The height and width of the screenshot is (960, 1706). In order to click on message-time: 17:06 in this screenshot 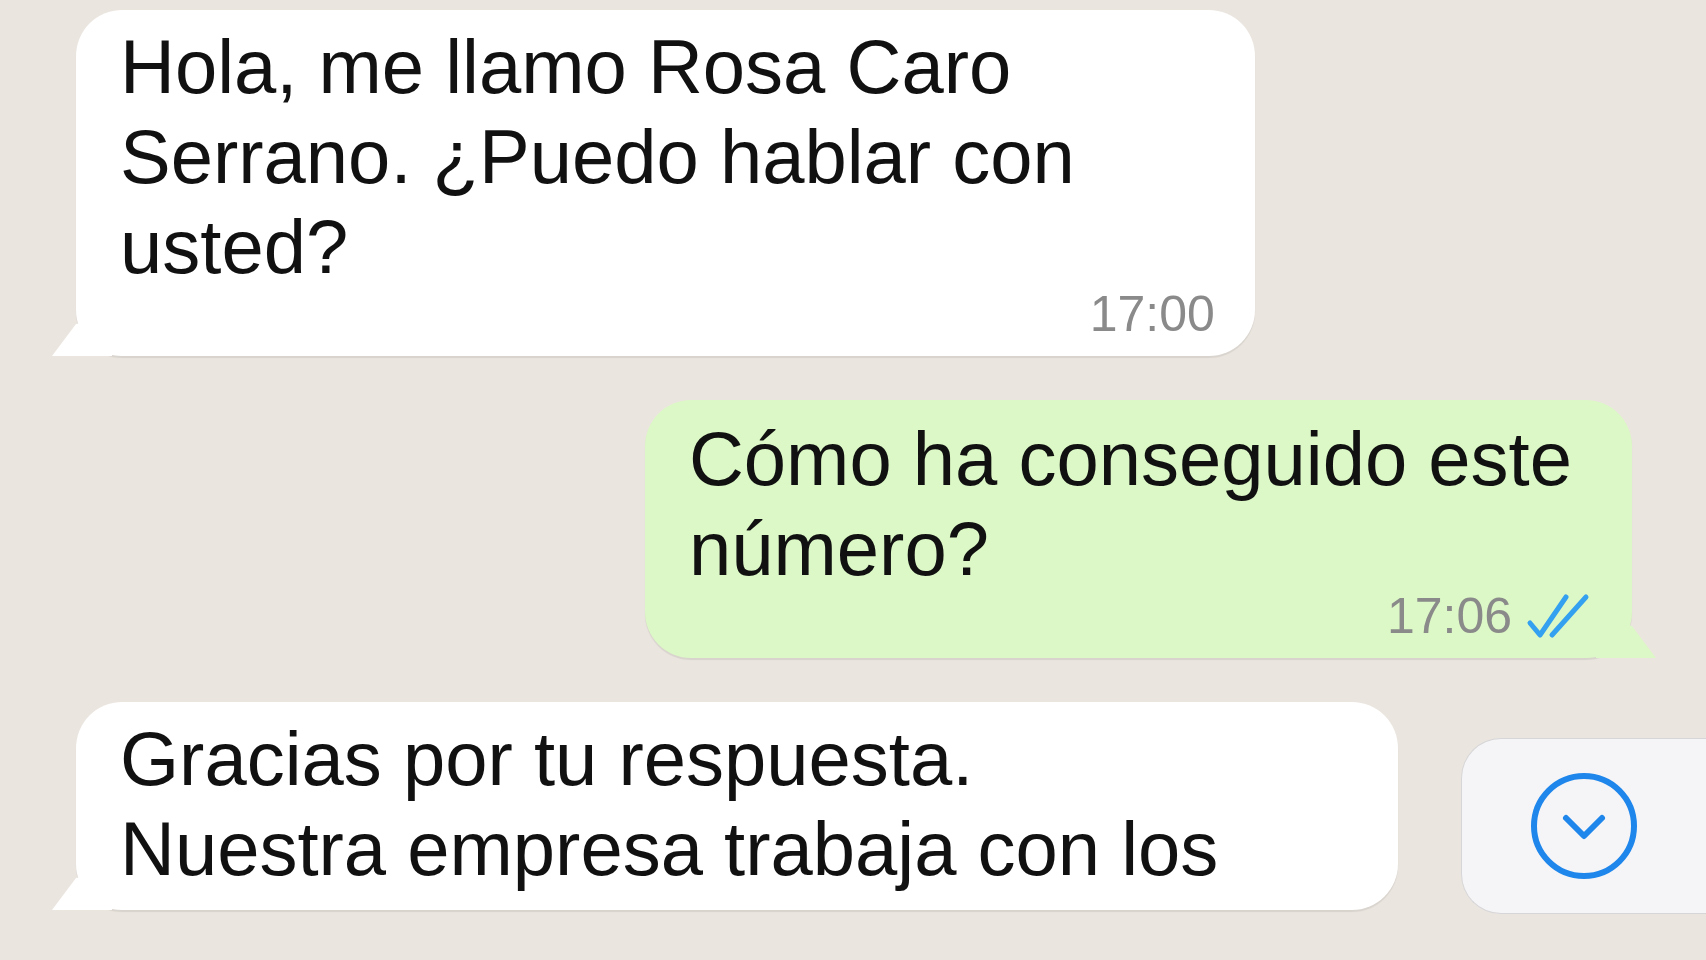, I will do `click(1449, 616)`.